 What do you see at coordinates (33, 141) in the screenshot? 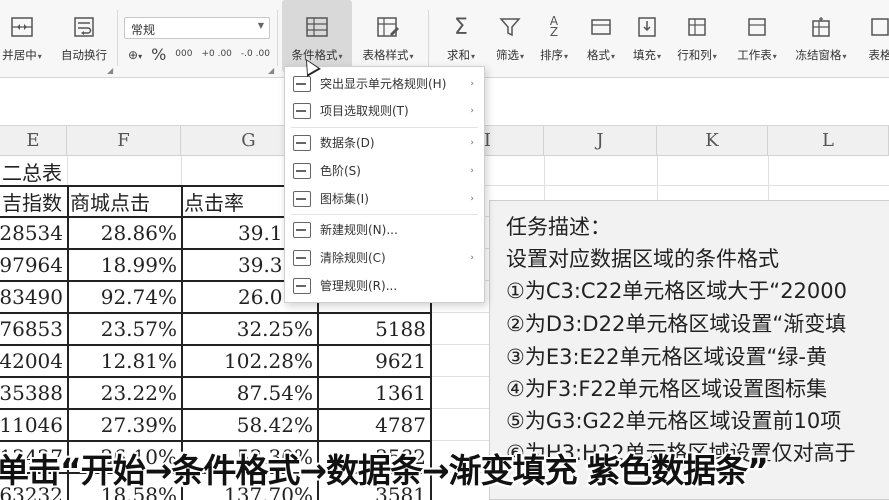
I see `column-header-e: E` at bounding box center [33, 141].